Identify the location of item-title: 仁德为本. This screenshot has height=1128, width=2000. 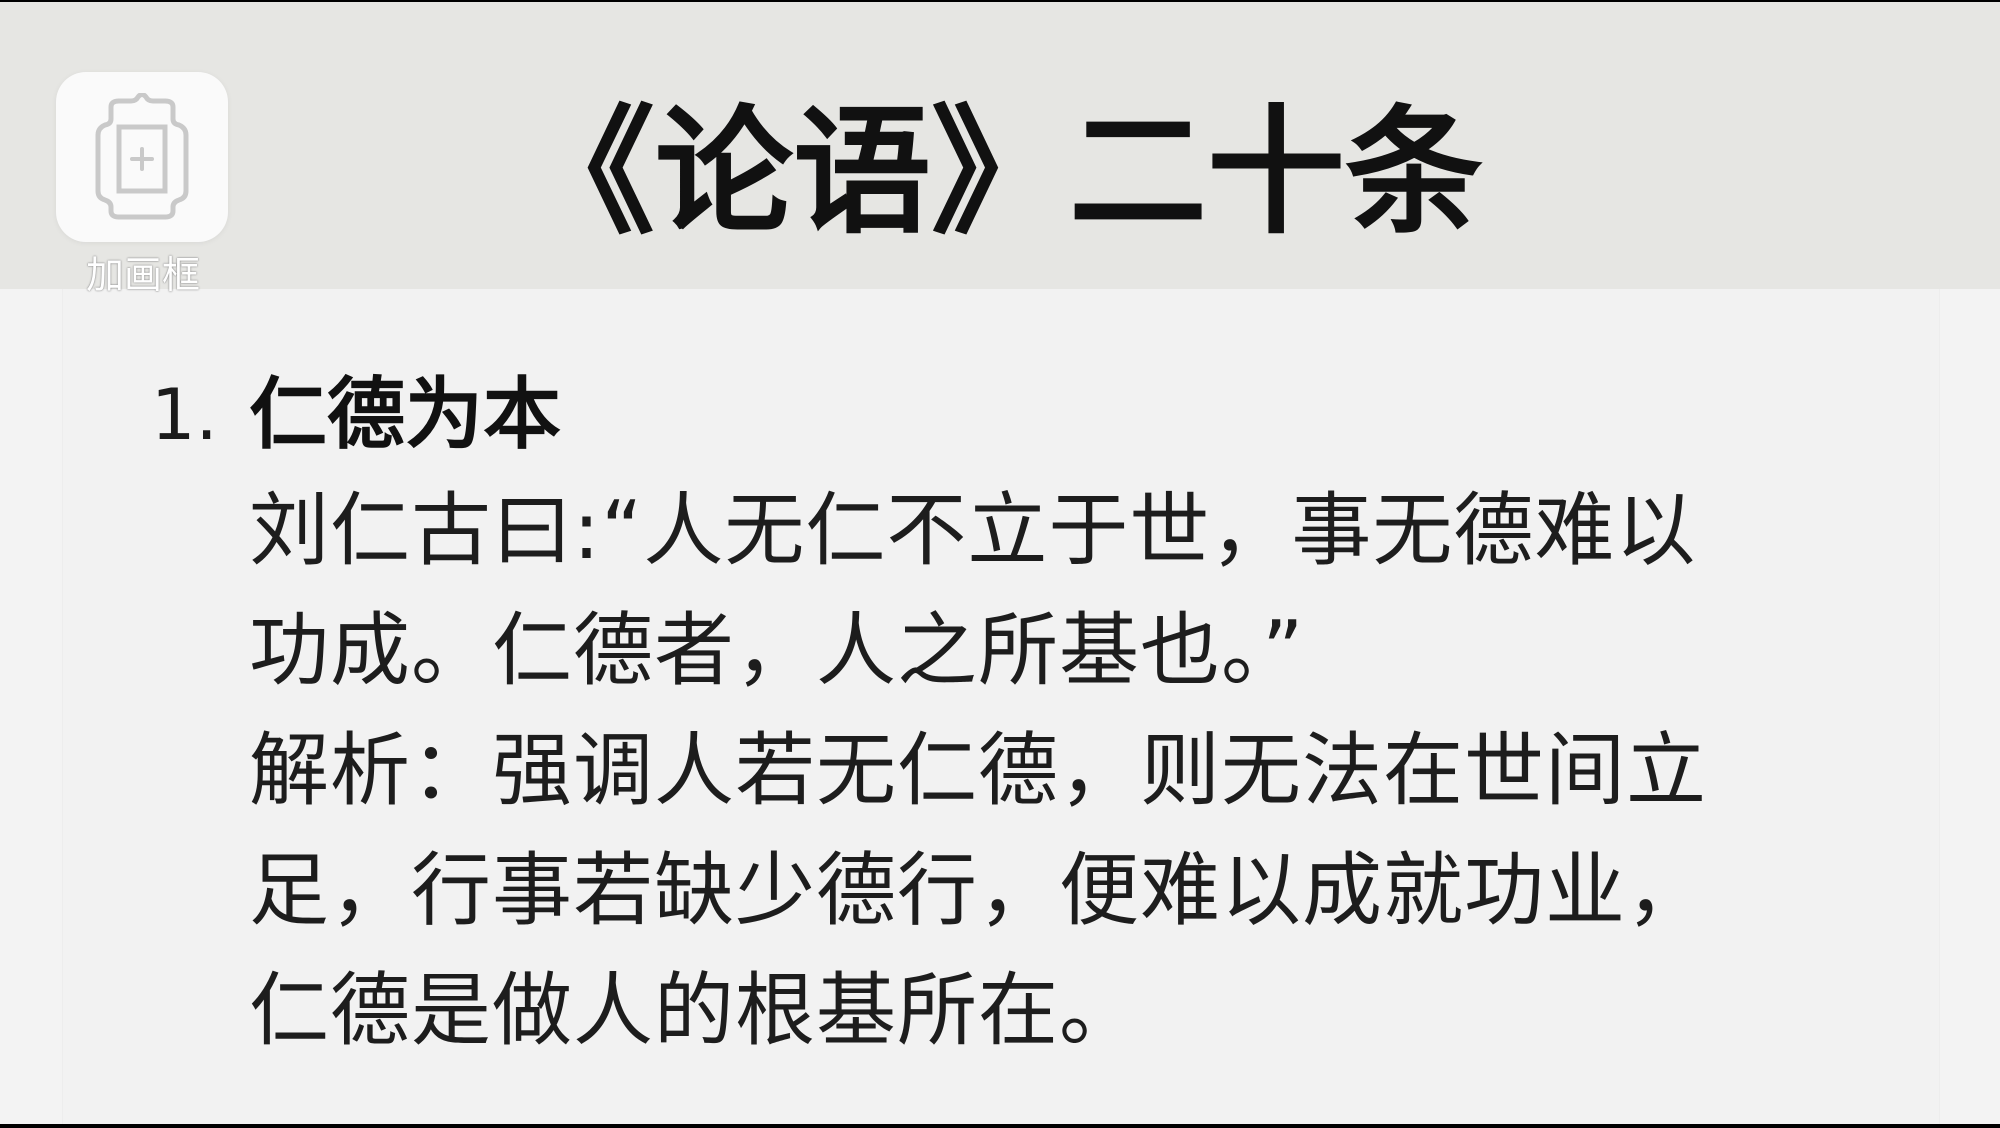
(405, 415).